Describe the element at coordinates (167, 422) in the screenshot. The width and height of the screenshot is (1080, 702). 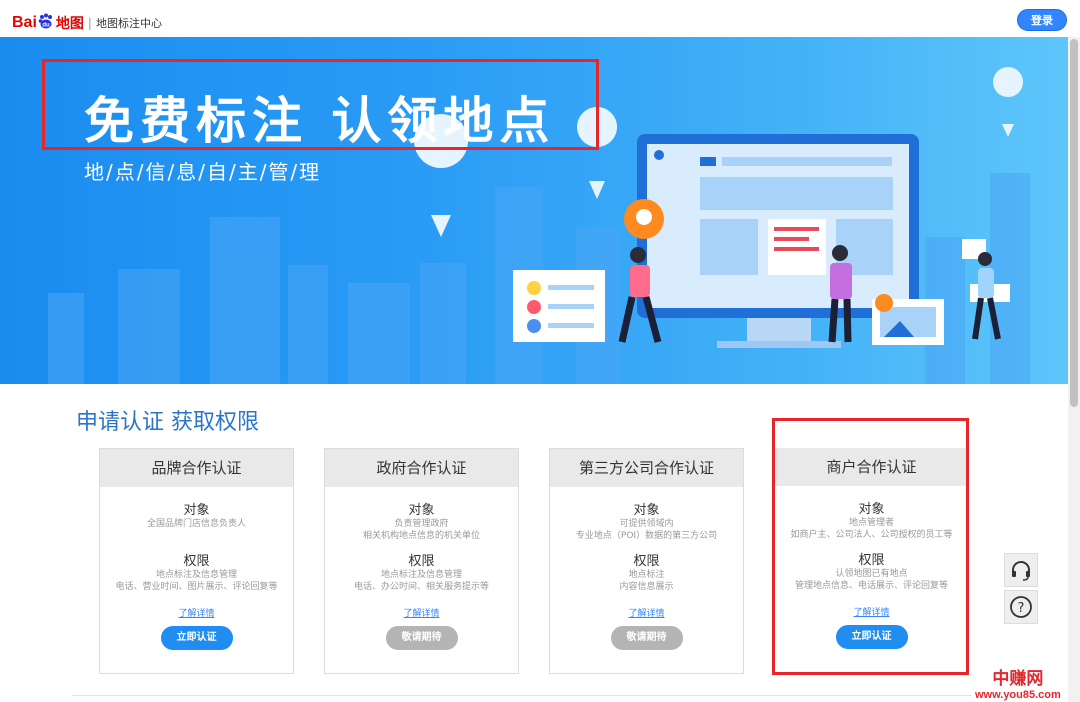
I see `section-title: 申请认证 获取权限` at that location.